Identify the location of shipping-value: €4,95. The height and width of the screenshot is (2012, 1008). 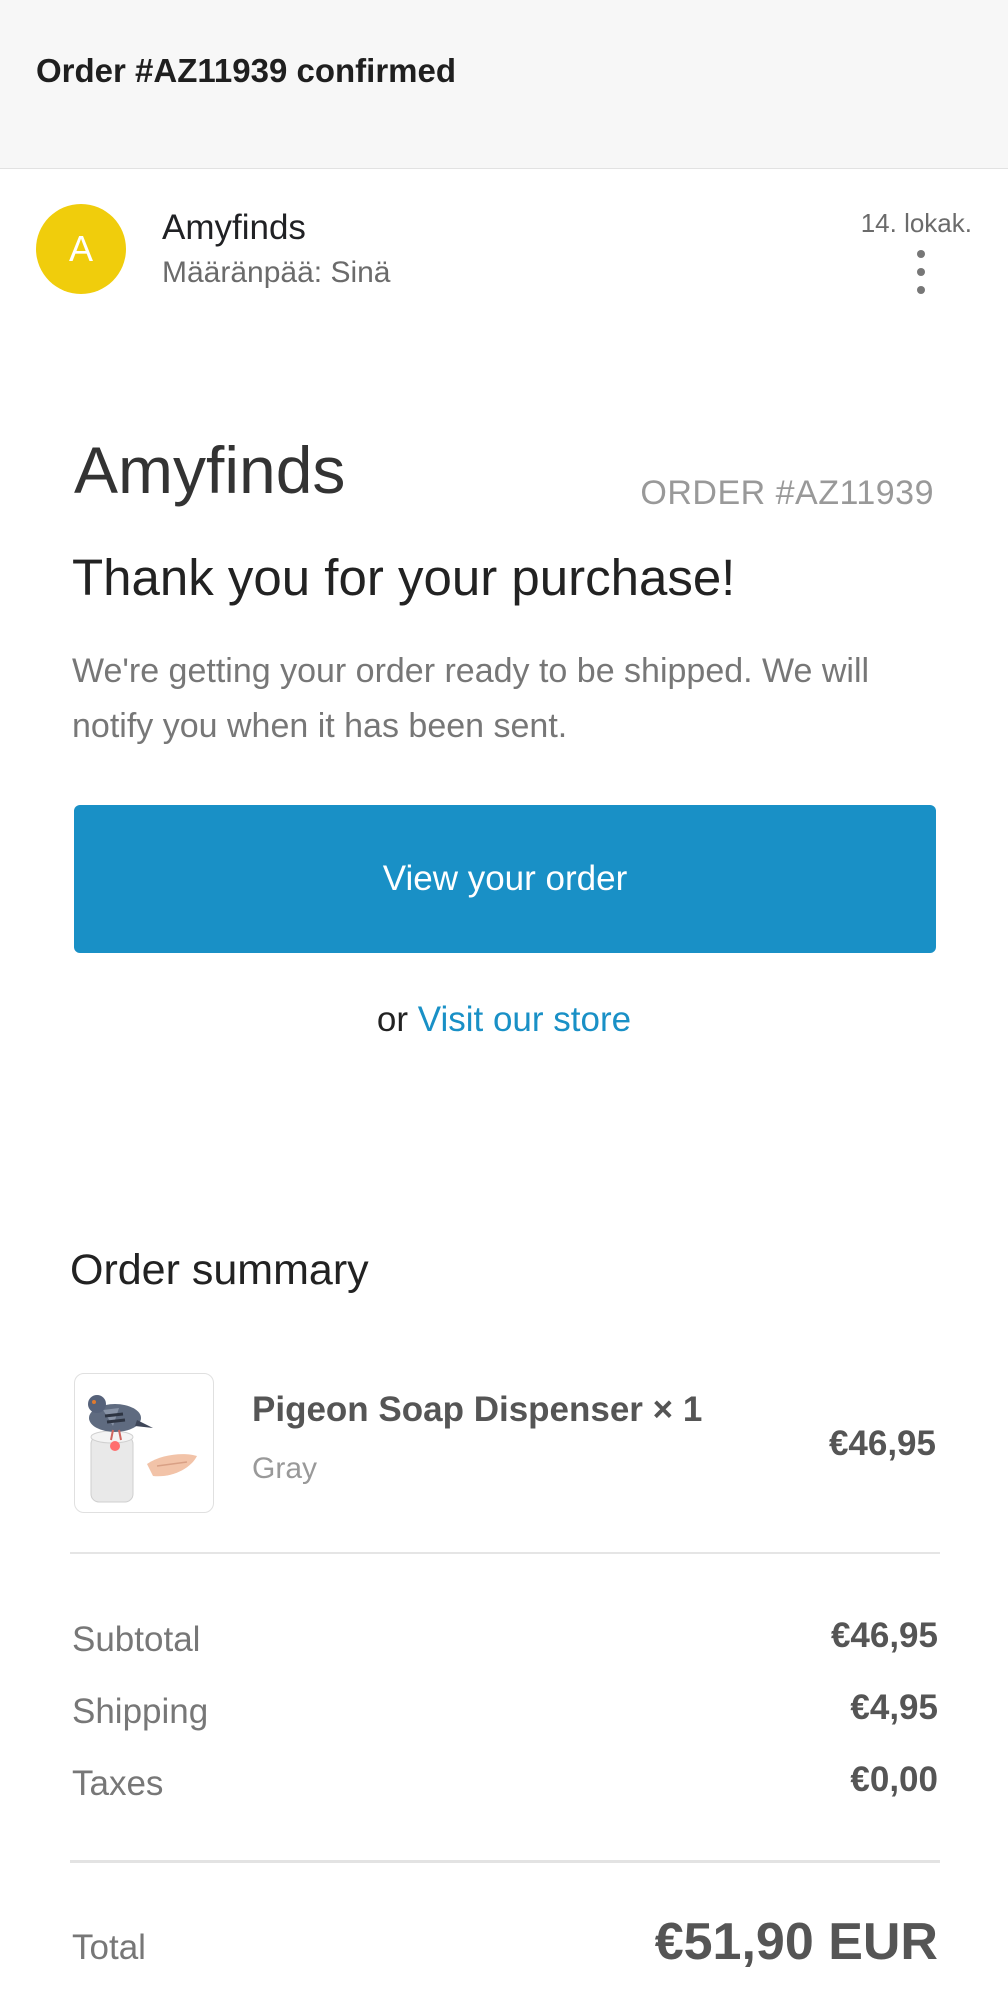
(894, 1707).